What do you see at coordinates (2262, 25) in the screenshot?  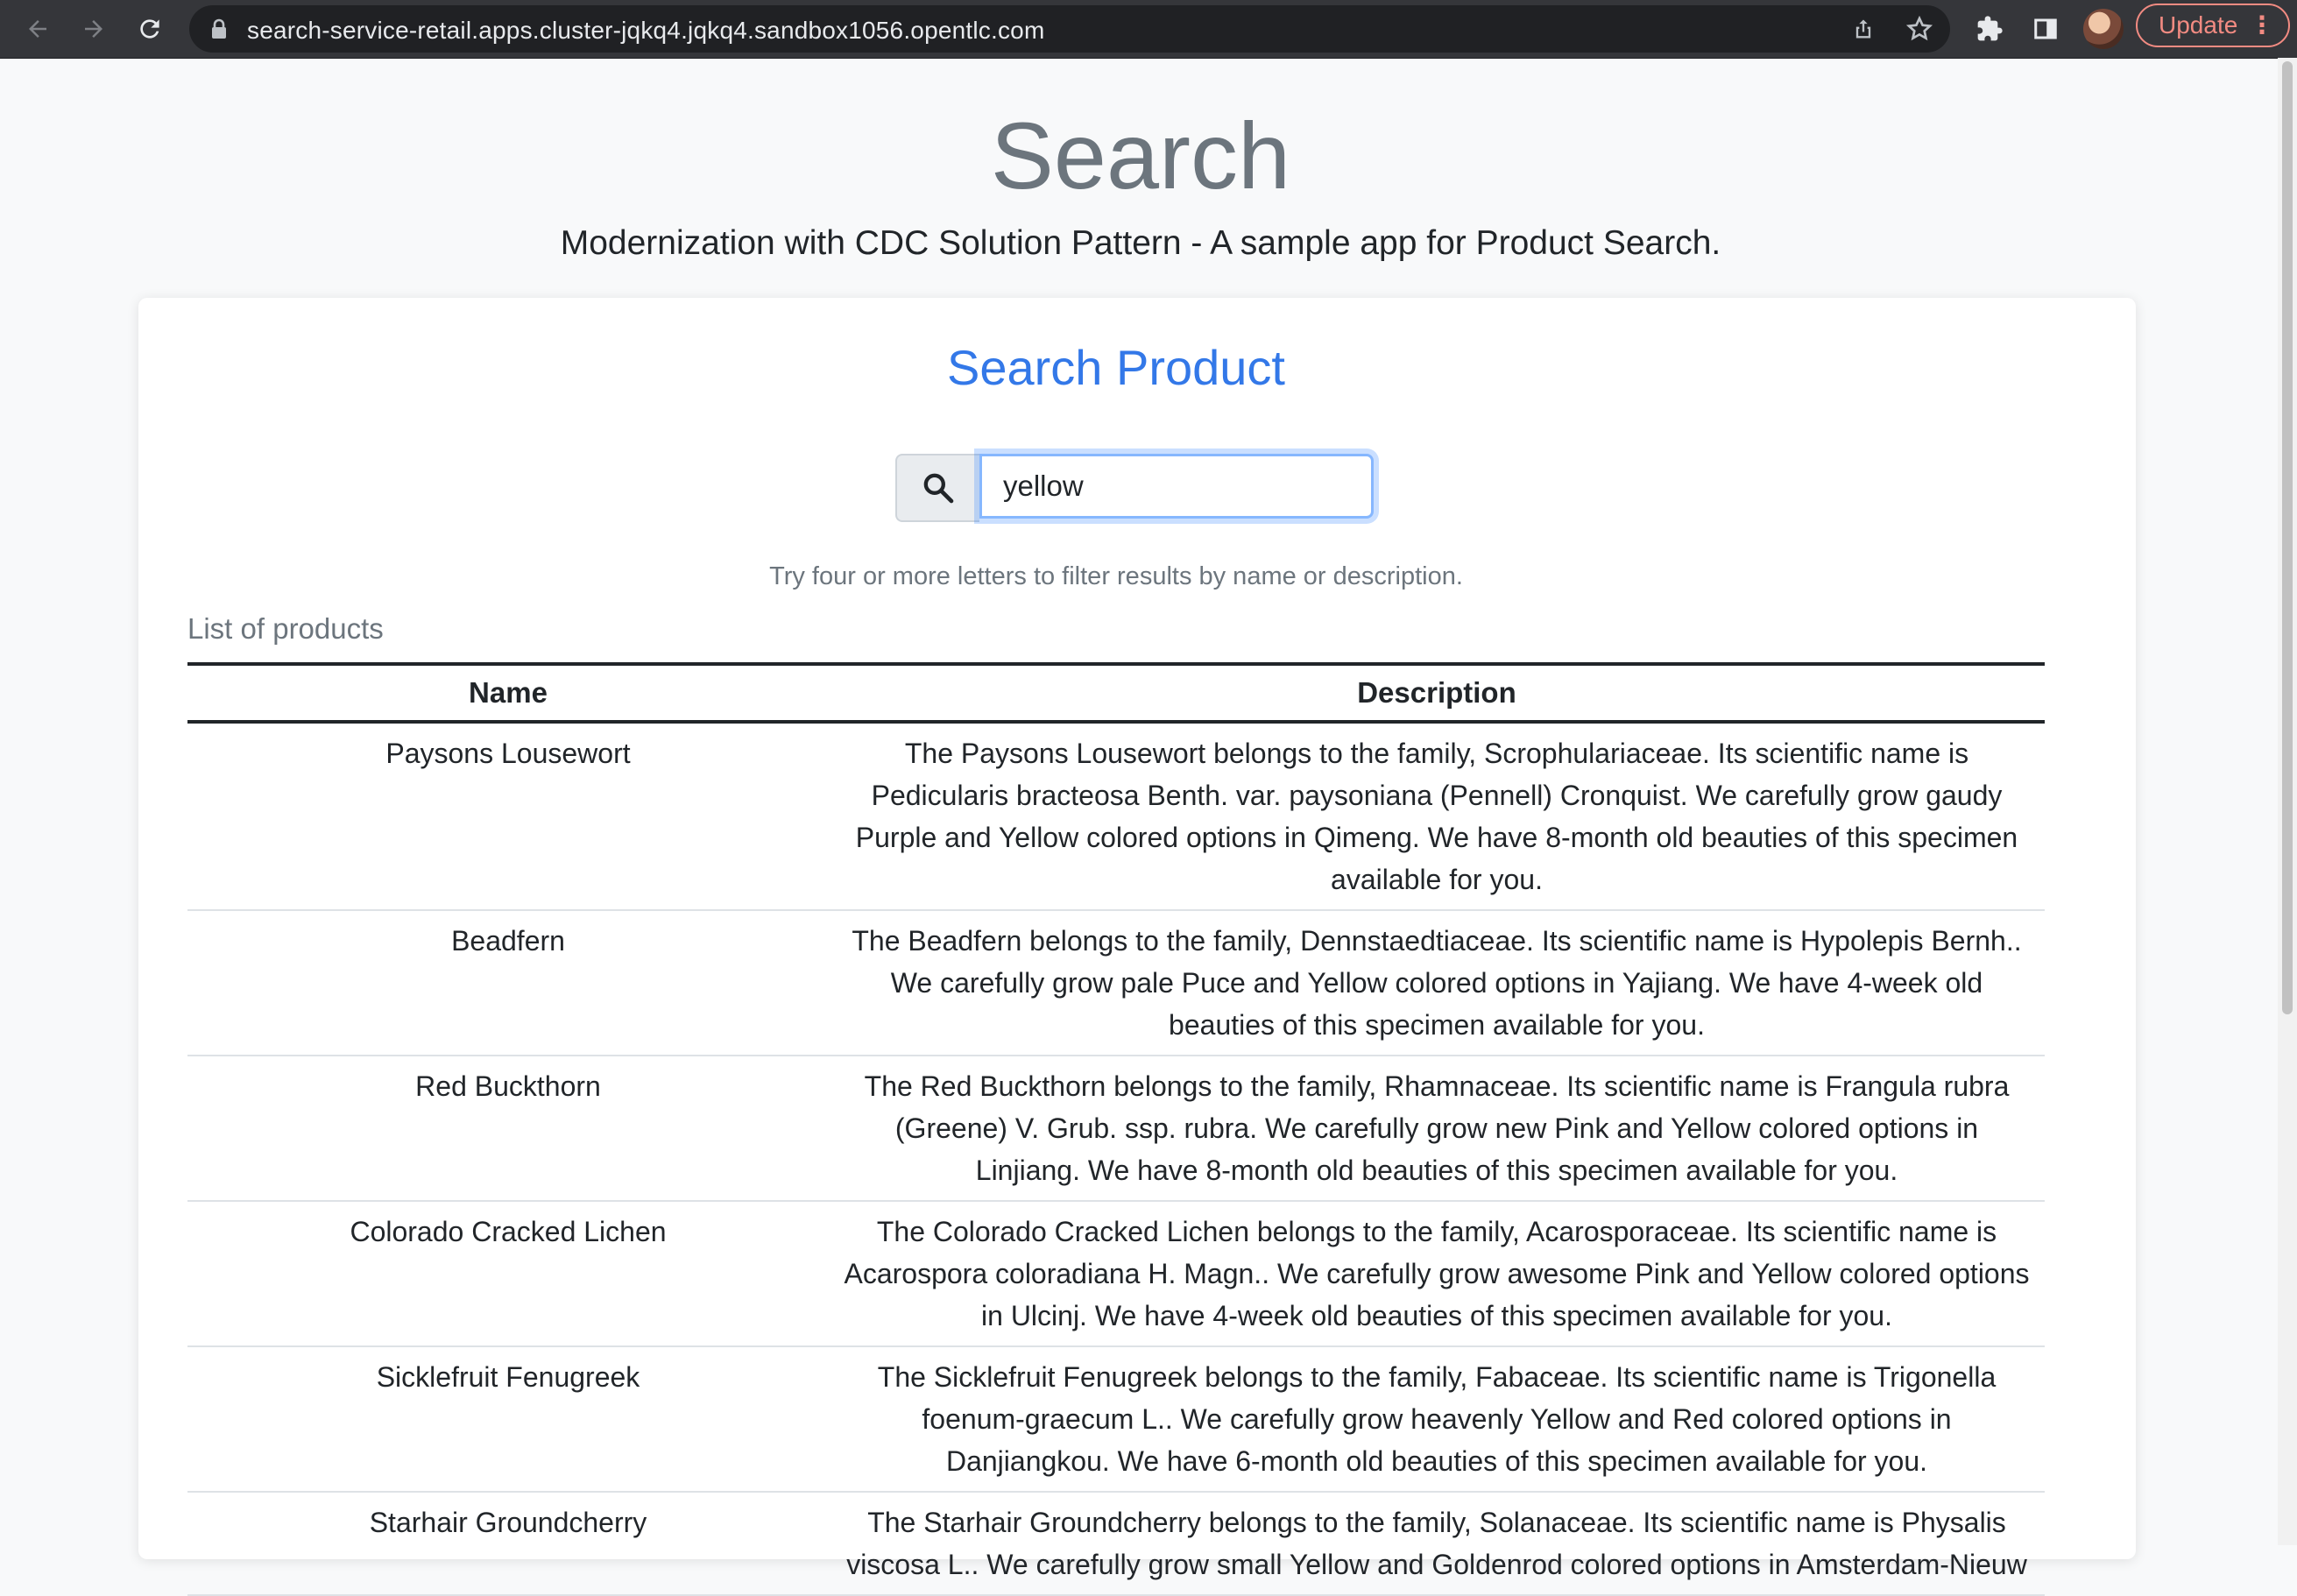 I see `more-menu-icon: ⋮` at bounding box center [2262, 25].